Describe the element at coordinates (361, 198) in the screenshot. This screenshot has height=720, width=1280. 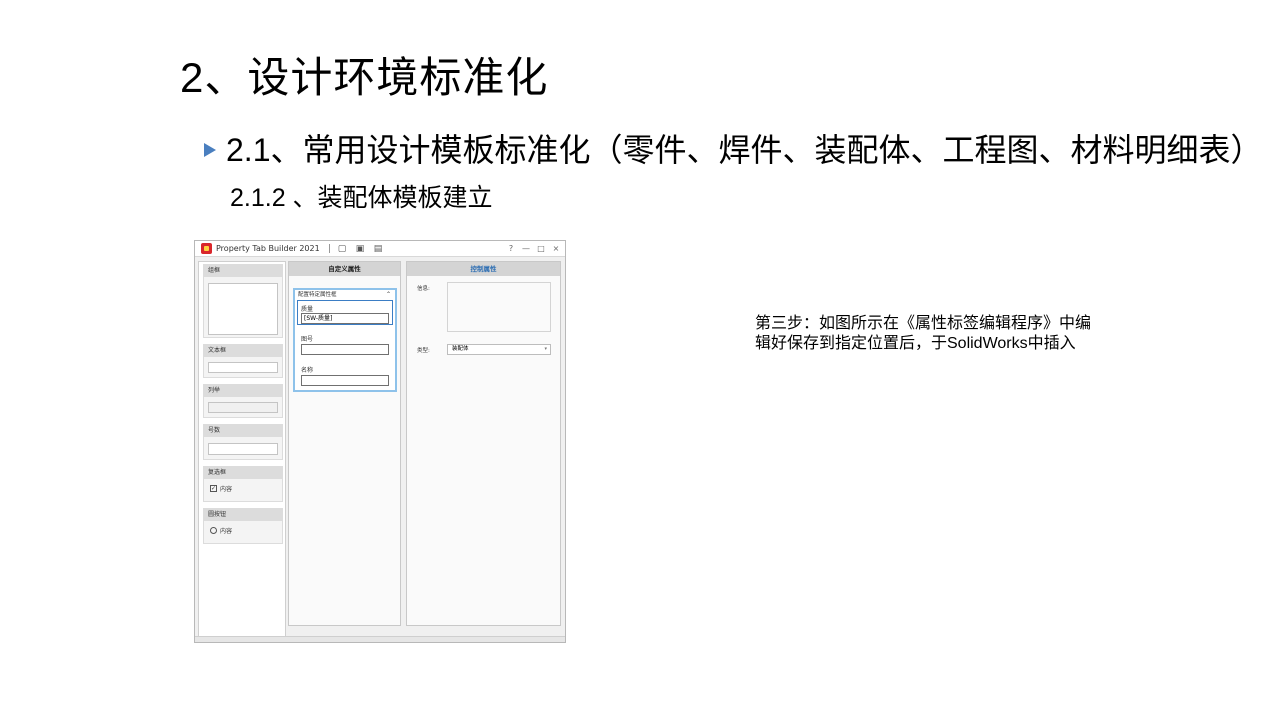
I see `sub-heading: 2.1.2 、装配体模板建立` at that location.